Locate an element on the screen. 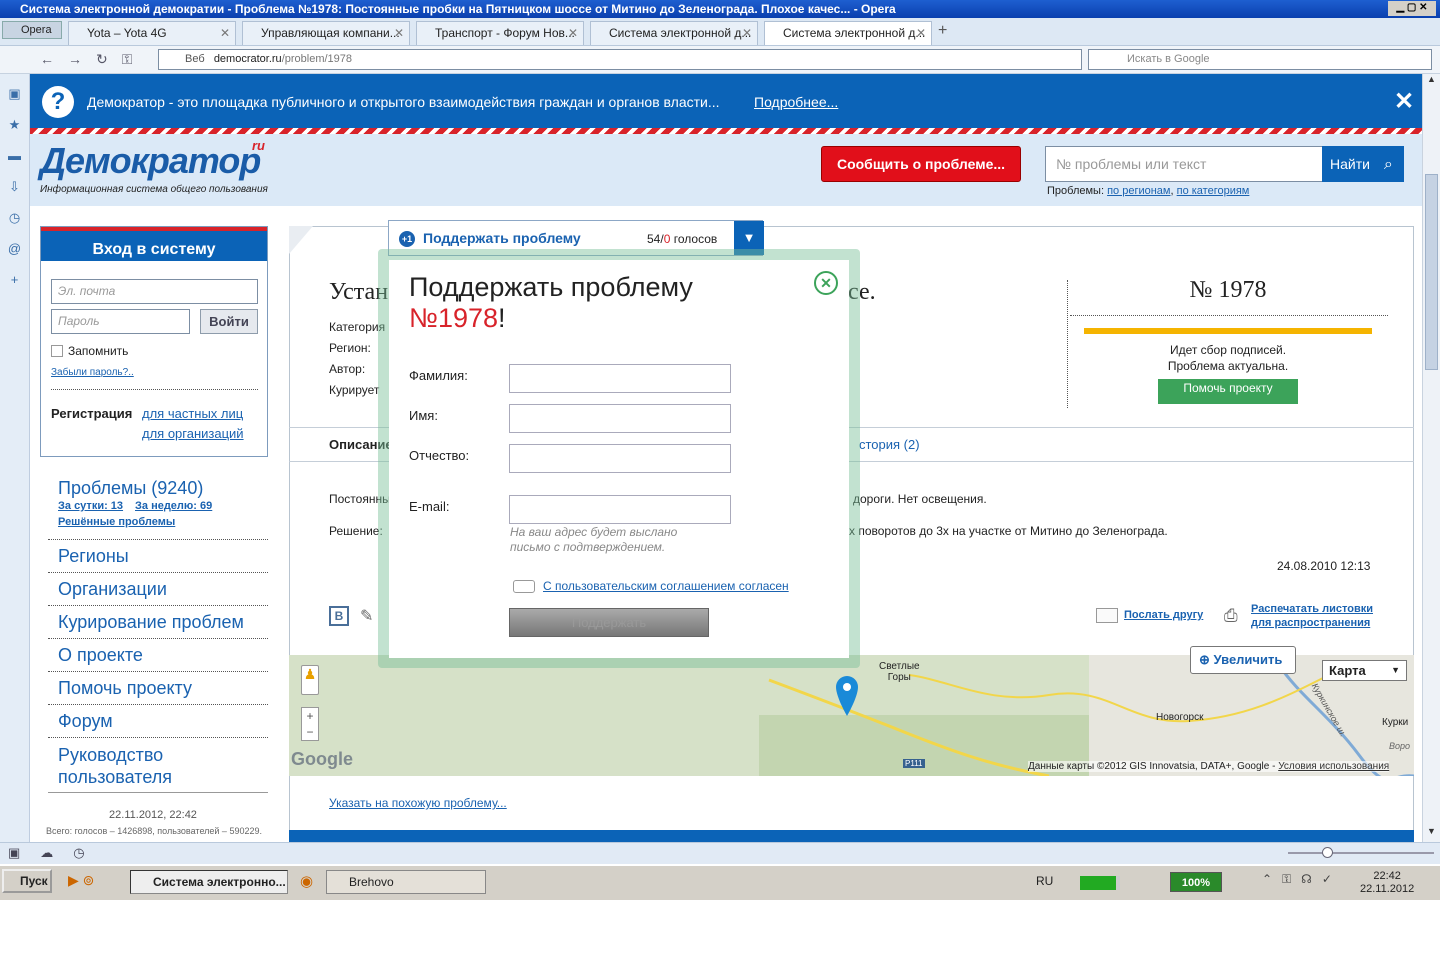 This screenshot has width=1440, height=968. nav-user-guide: Руководство пользователя is located at coordinates (158, 766).